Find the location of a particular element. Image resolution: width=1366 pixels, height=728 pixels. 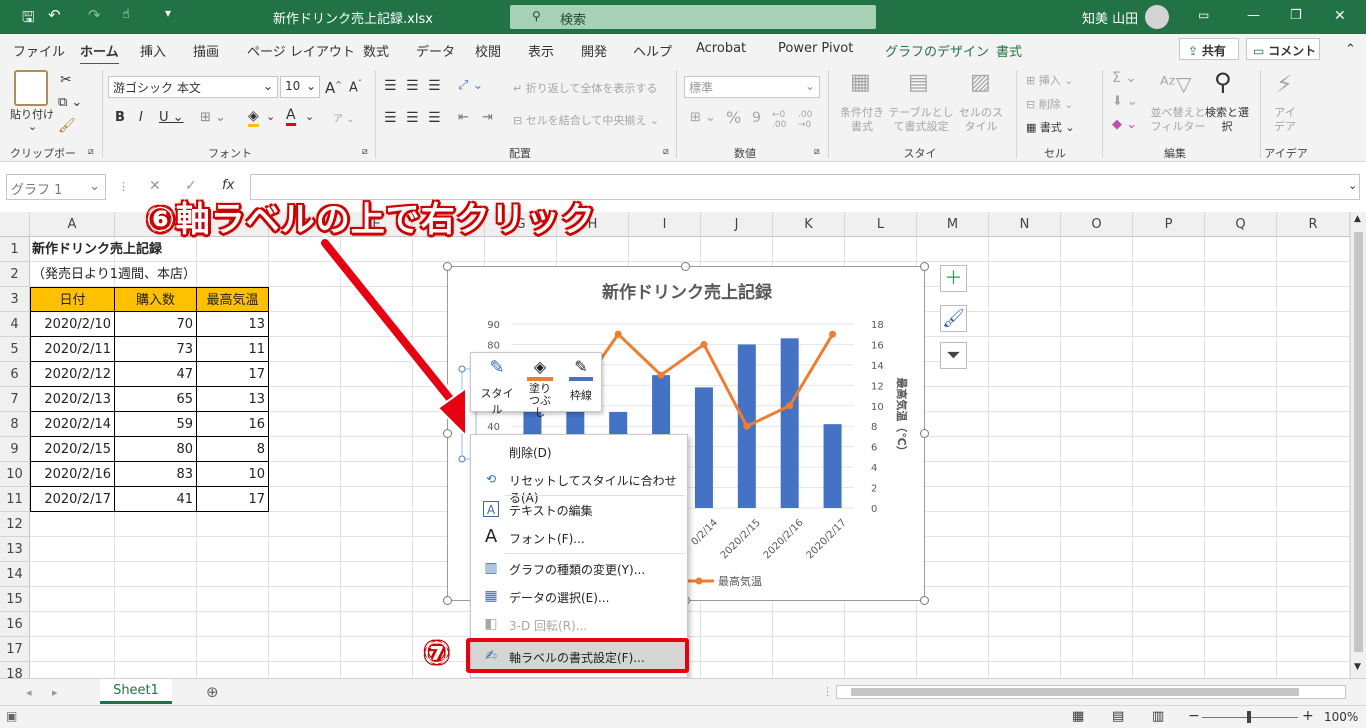

table-cell: 65 is located at coordinates (156, 399).